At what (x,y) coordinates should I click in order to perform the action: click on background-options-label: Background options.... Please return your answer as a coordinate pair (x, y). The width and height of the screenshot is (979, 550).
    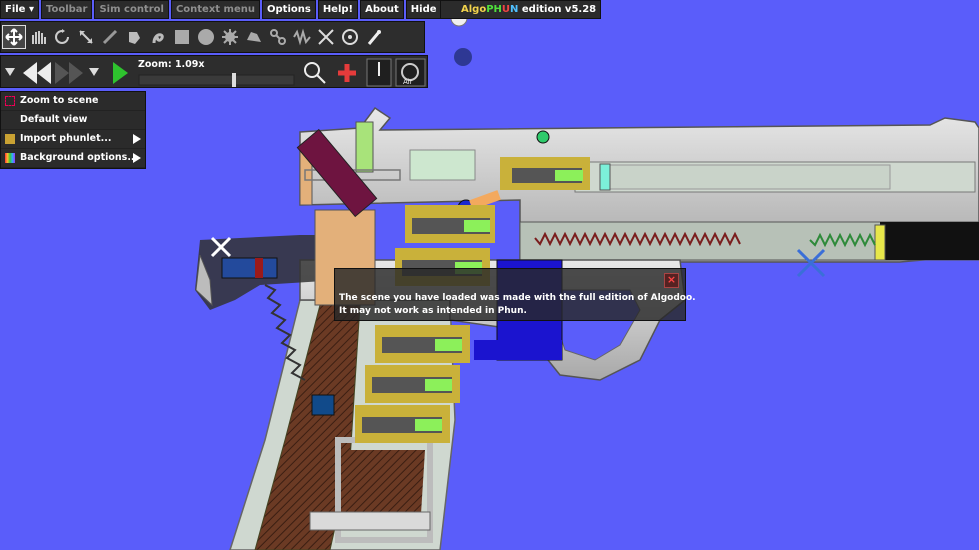
    Looking at the image, I should click on (79, 157).